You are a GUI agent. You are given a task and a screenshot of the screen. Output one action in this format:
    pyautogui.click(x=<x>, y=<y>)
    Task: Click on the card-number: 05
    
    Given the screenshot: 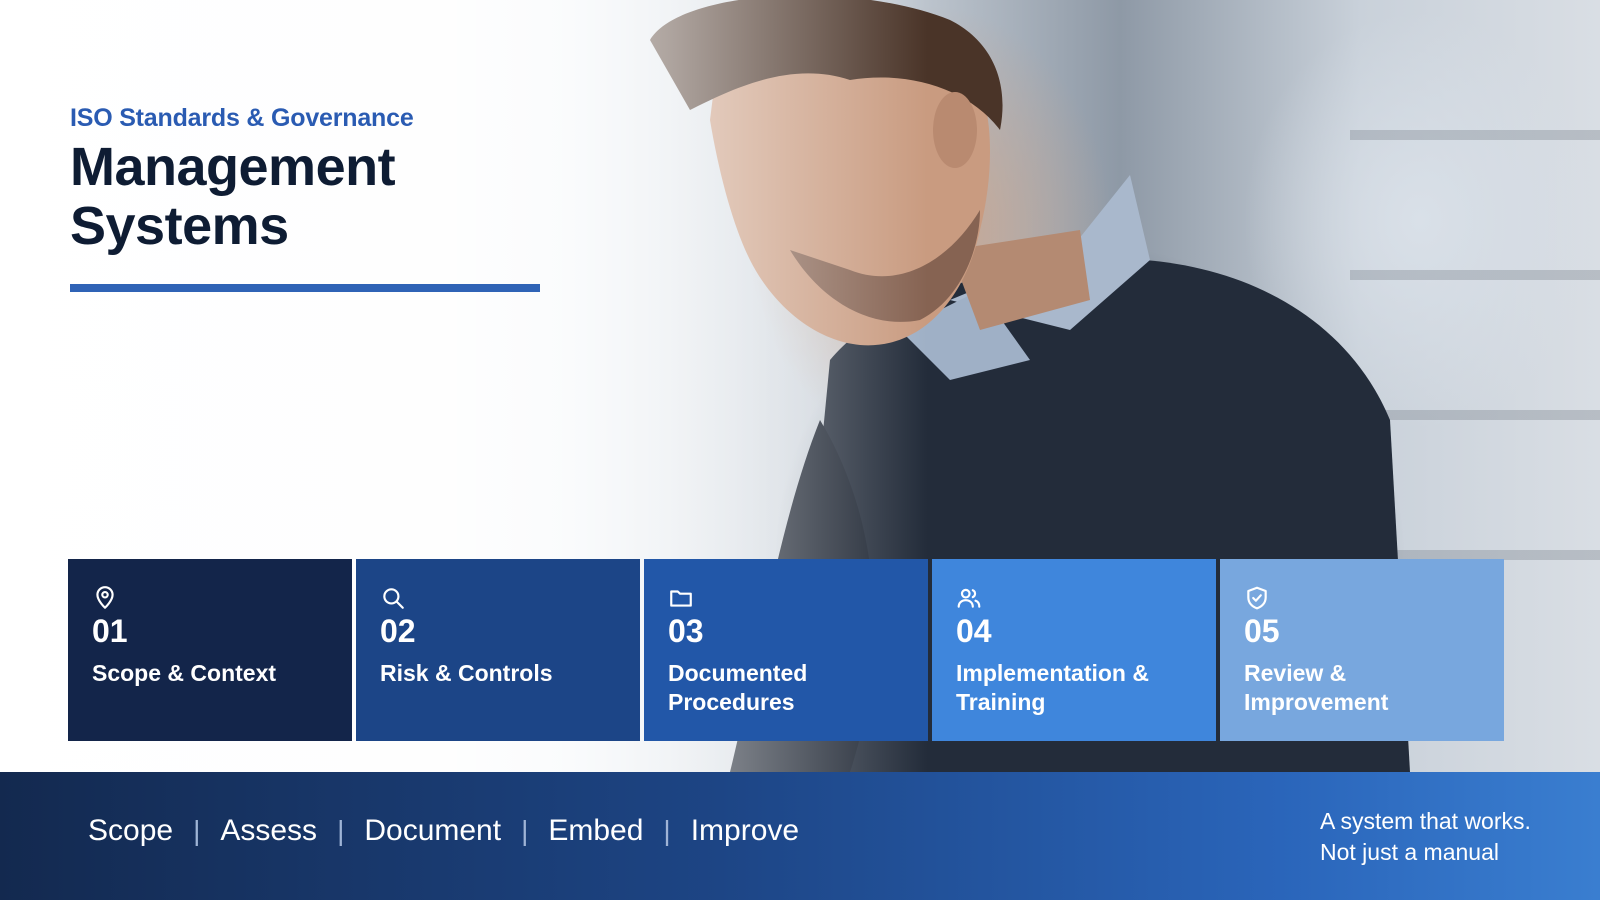 What is the action you would take?
    pyautogui.click(x=1262, y=631)
    